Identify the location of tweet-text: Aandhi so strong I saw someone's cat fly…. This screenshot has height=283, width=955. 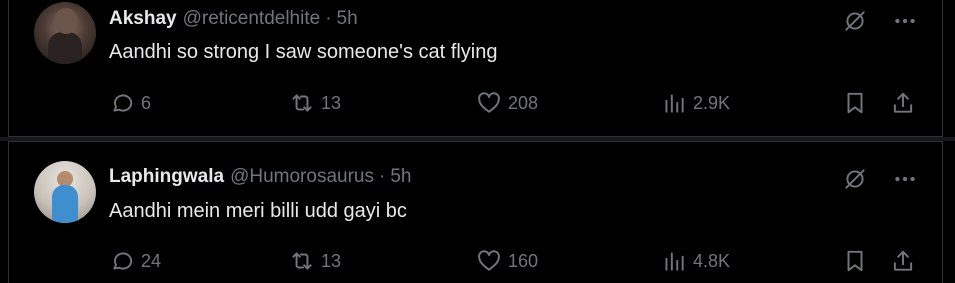
(303, 52).